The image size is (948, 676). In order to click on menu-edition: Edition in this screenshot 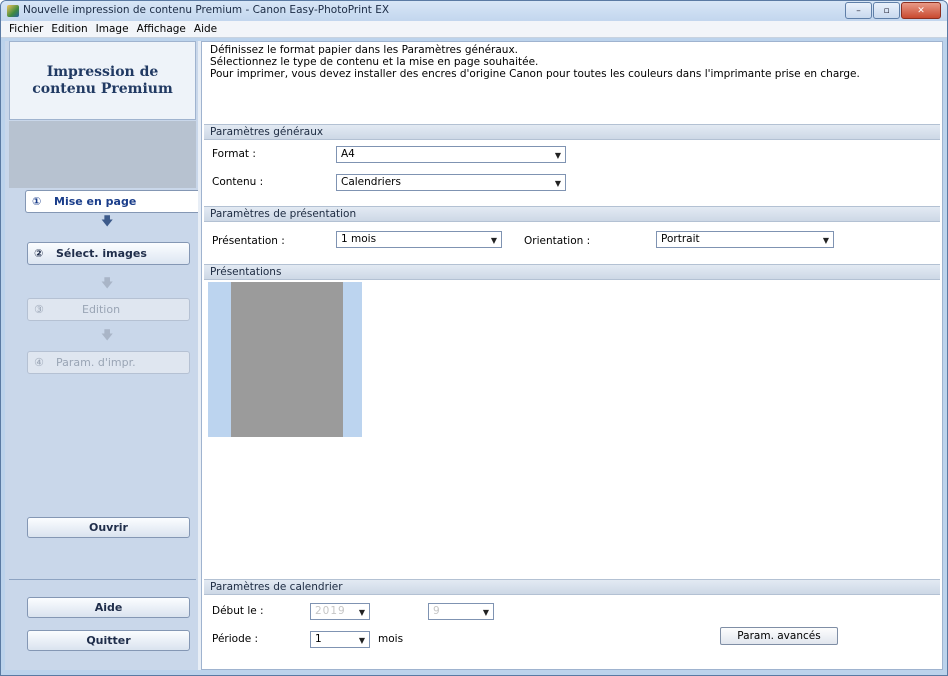, I will do `click(69, 29)`.